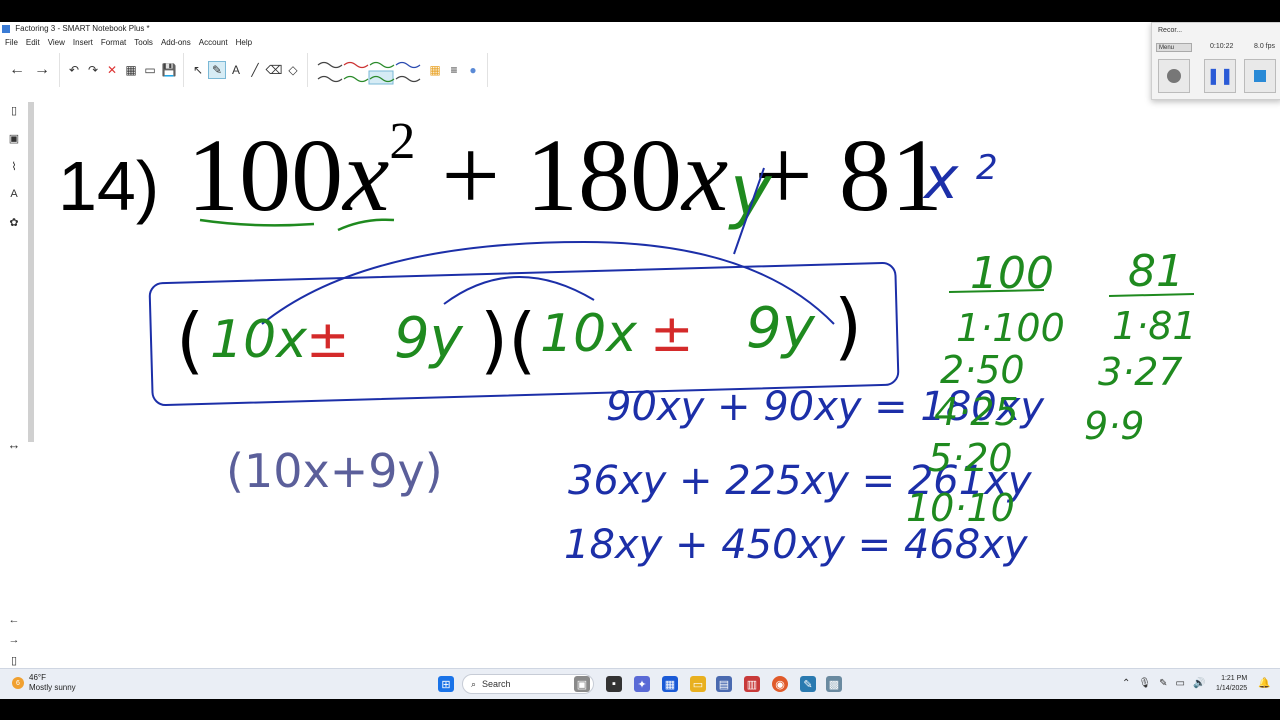 This screenshot has width=1280, height=720. Describe the element at coordinates (1199, 683) in the screenshot. I see `volume-icon: 🔊` at that location.